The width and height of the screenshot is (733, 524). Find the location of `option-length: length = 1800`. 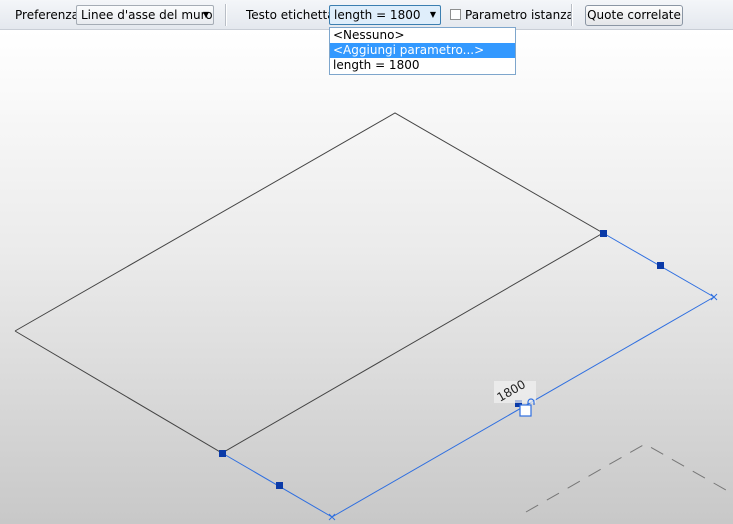

option-length: length = 1800 is located at coordinates (422, 65).